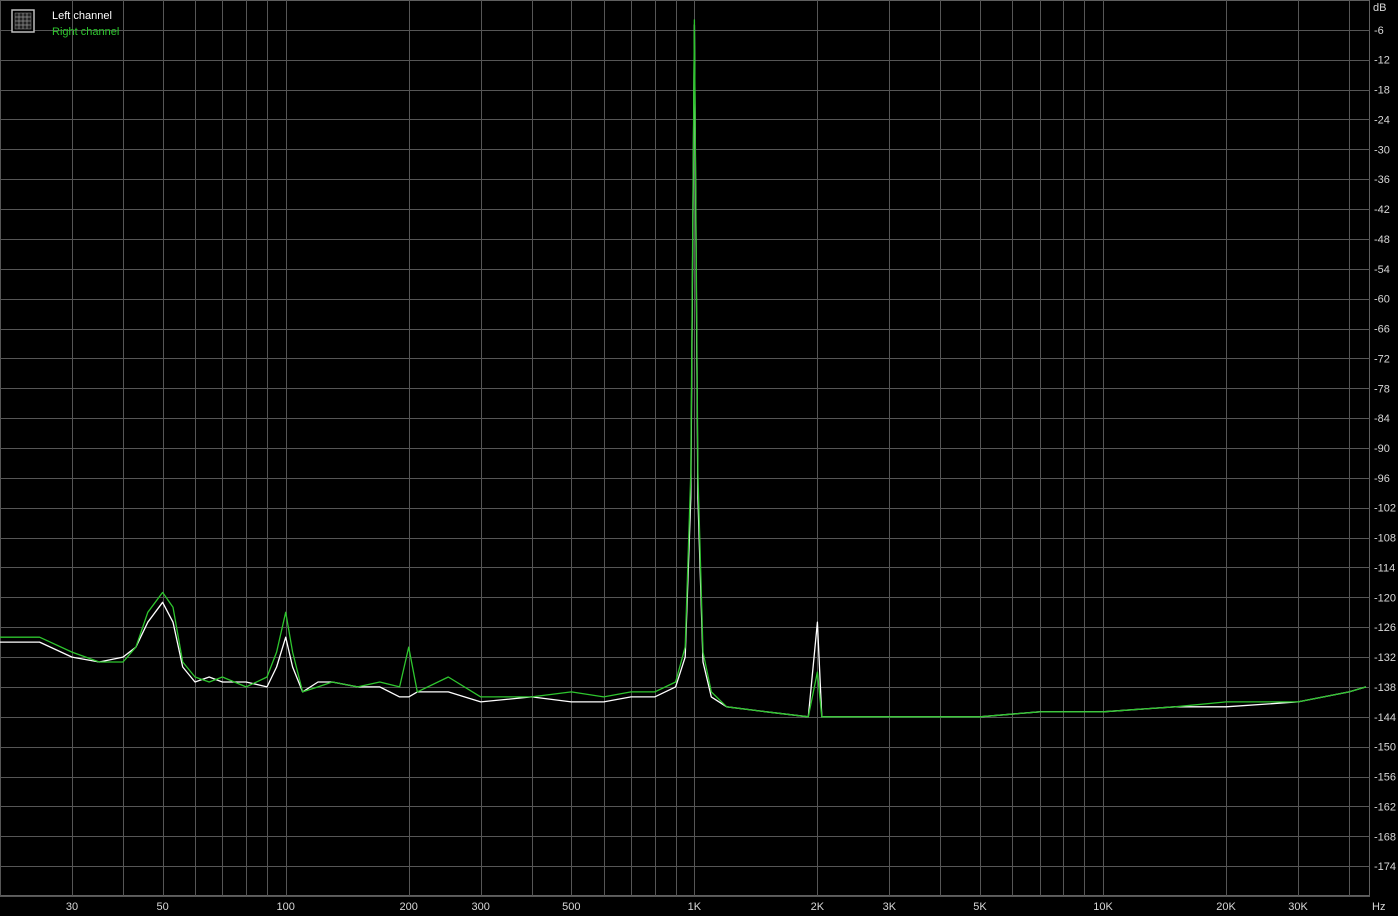 This screenshot has height=916, width=1398. What do you see at coordinates (1385, 628) in the screenshot?
I see `y-tick-label: -126` at bounding box center [1385, 628].